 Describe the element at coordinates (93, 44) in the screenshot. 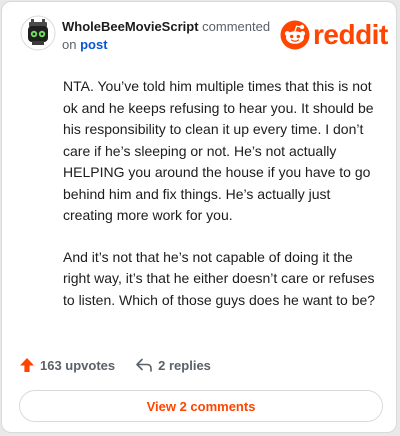

I see `post-link: post` at that location.